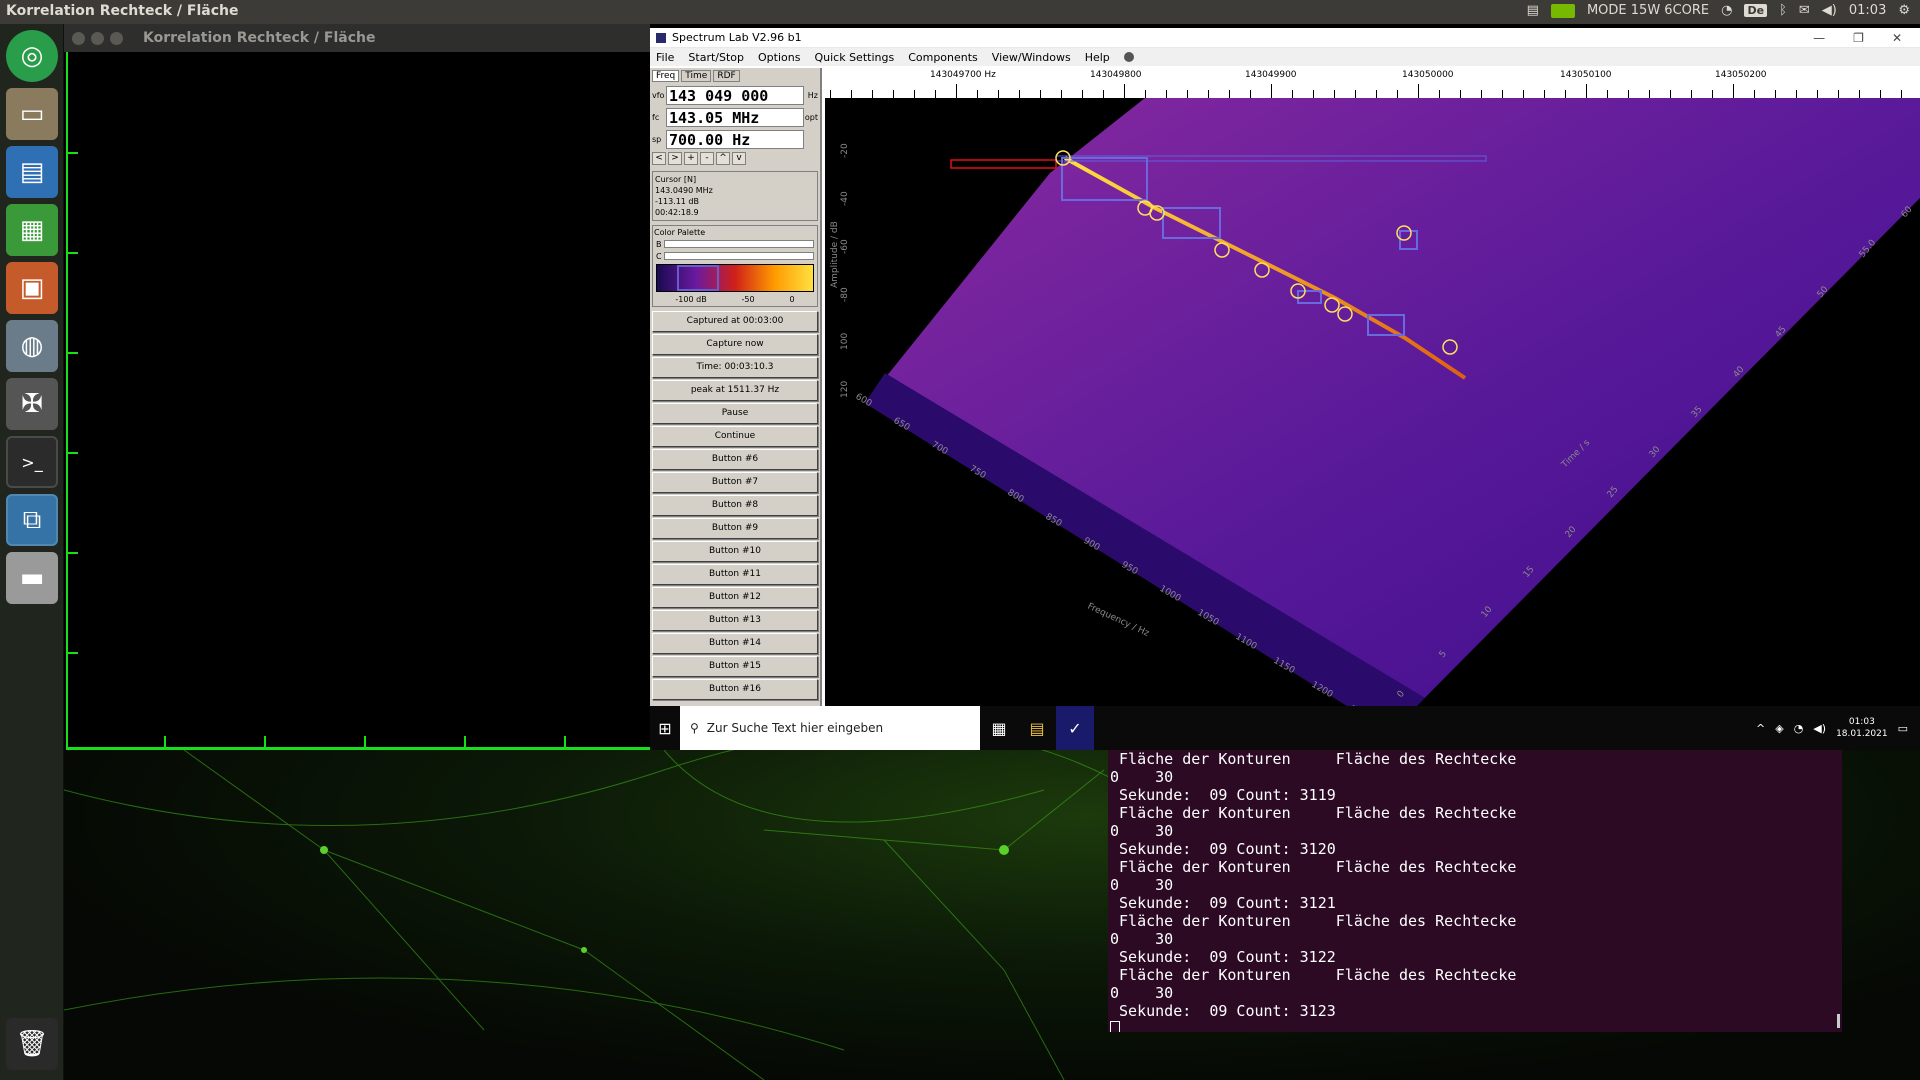 This screenshot has height=1080, width=1920. I want to click on correlation-window-titlebar: Korrelation Rechteck / Fläche, so click(357, 38).